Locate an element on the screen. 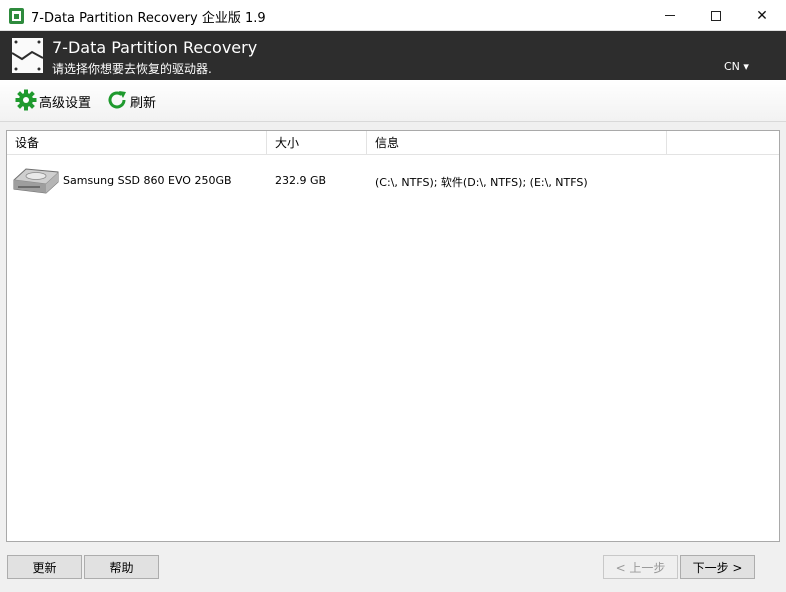  refresh-label: 刷新 is located at coordinates (143, 103).